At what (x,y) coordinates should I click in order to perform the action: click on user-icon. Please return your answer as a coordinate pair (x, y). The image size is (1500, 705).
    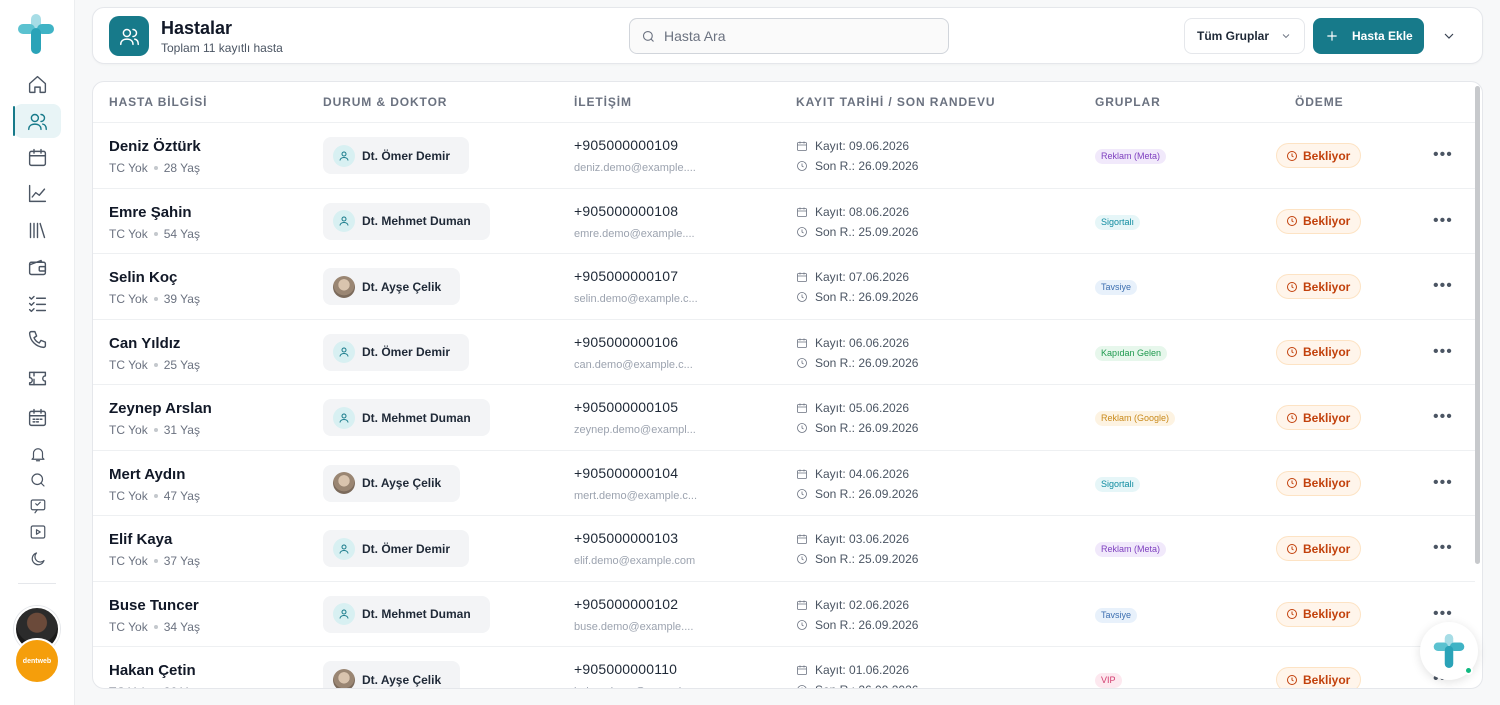
    Looking at the image, I should click on (344, 549).